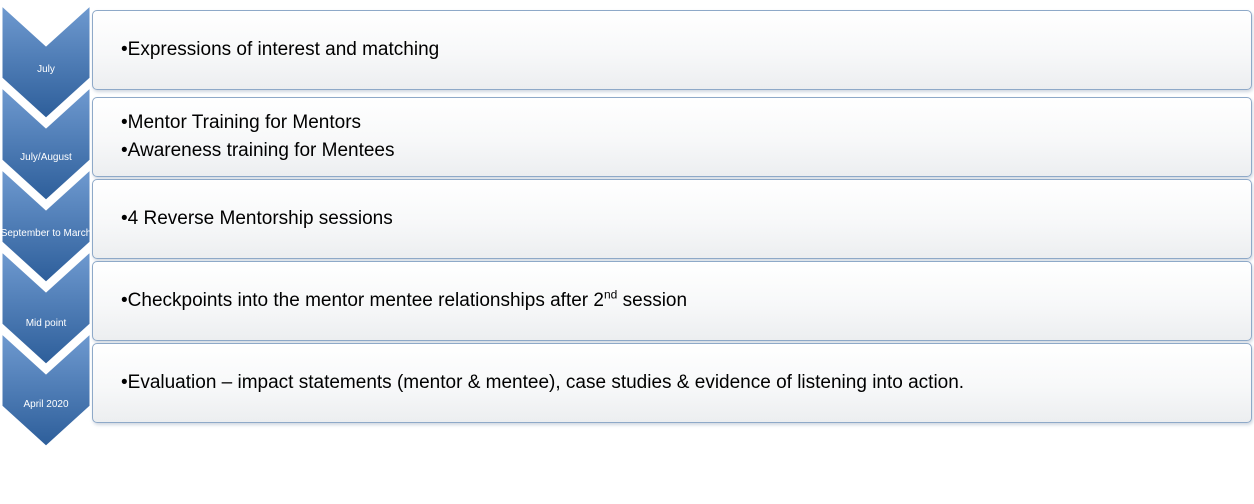 This screenshot has width=1254, height=504. I want to click on stage-item-text: •Mentor Training for Mentors, so click(241, 122).